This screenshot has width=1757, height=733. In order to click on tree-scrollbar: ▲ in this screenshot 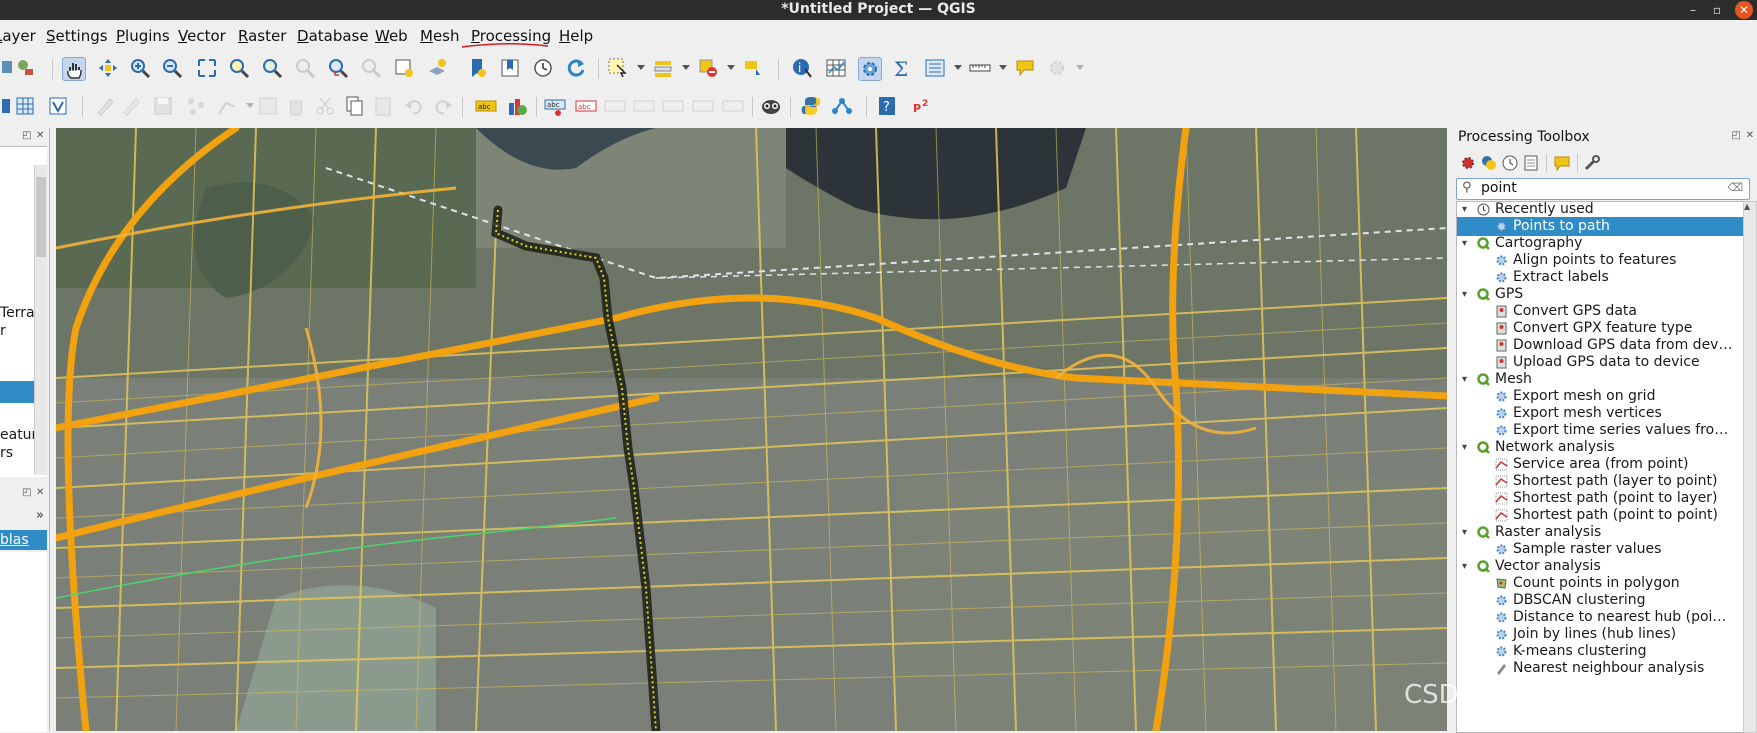, I will do `click(1750, 467)`.